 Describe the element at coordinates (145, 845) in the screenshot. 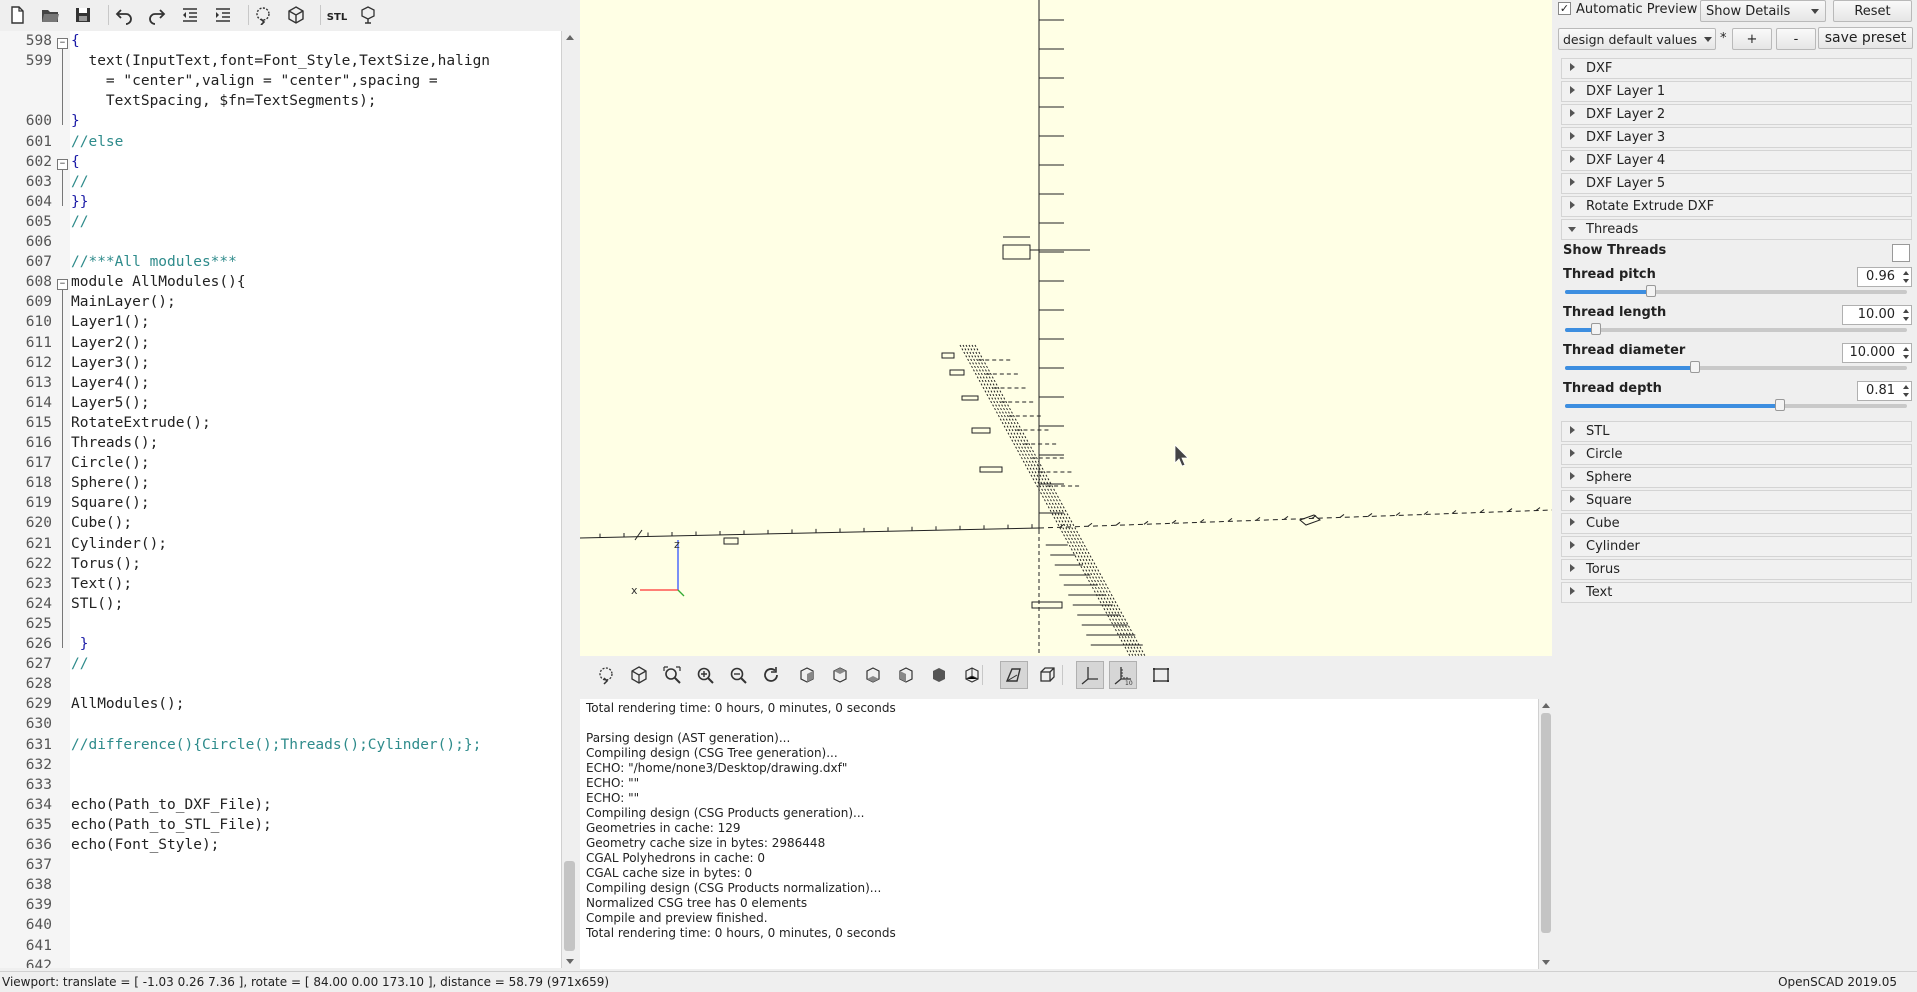

I see `code-line: echo(Font_Style);` at that location.